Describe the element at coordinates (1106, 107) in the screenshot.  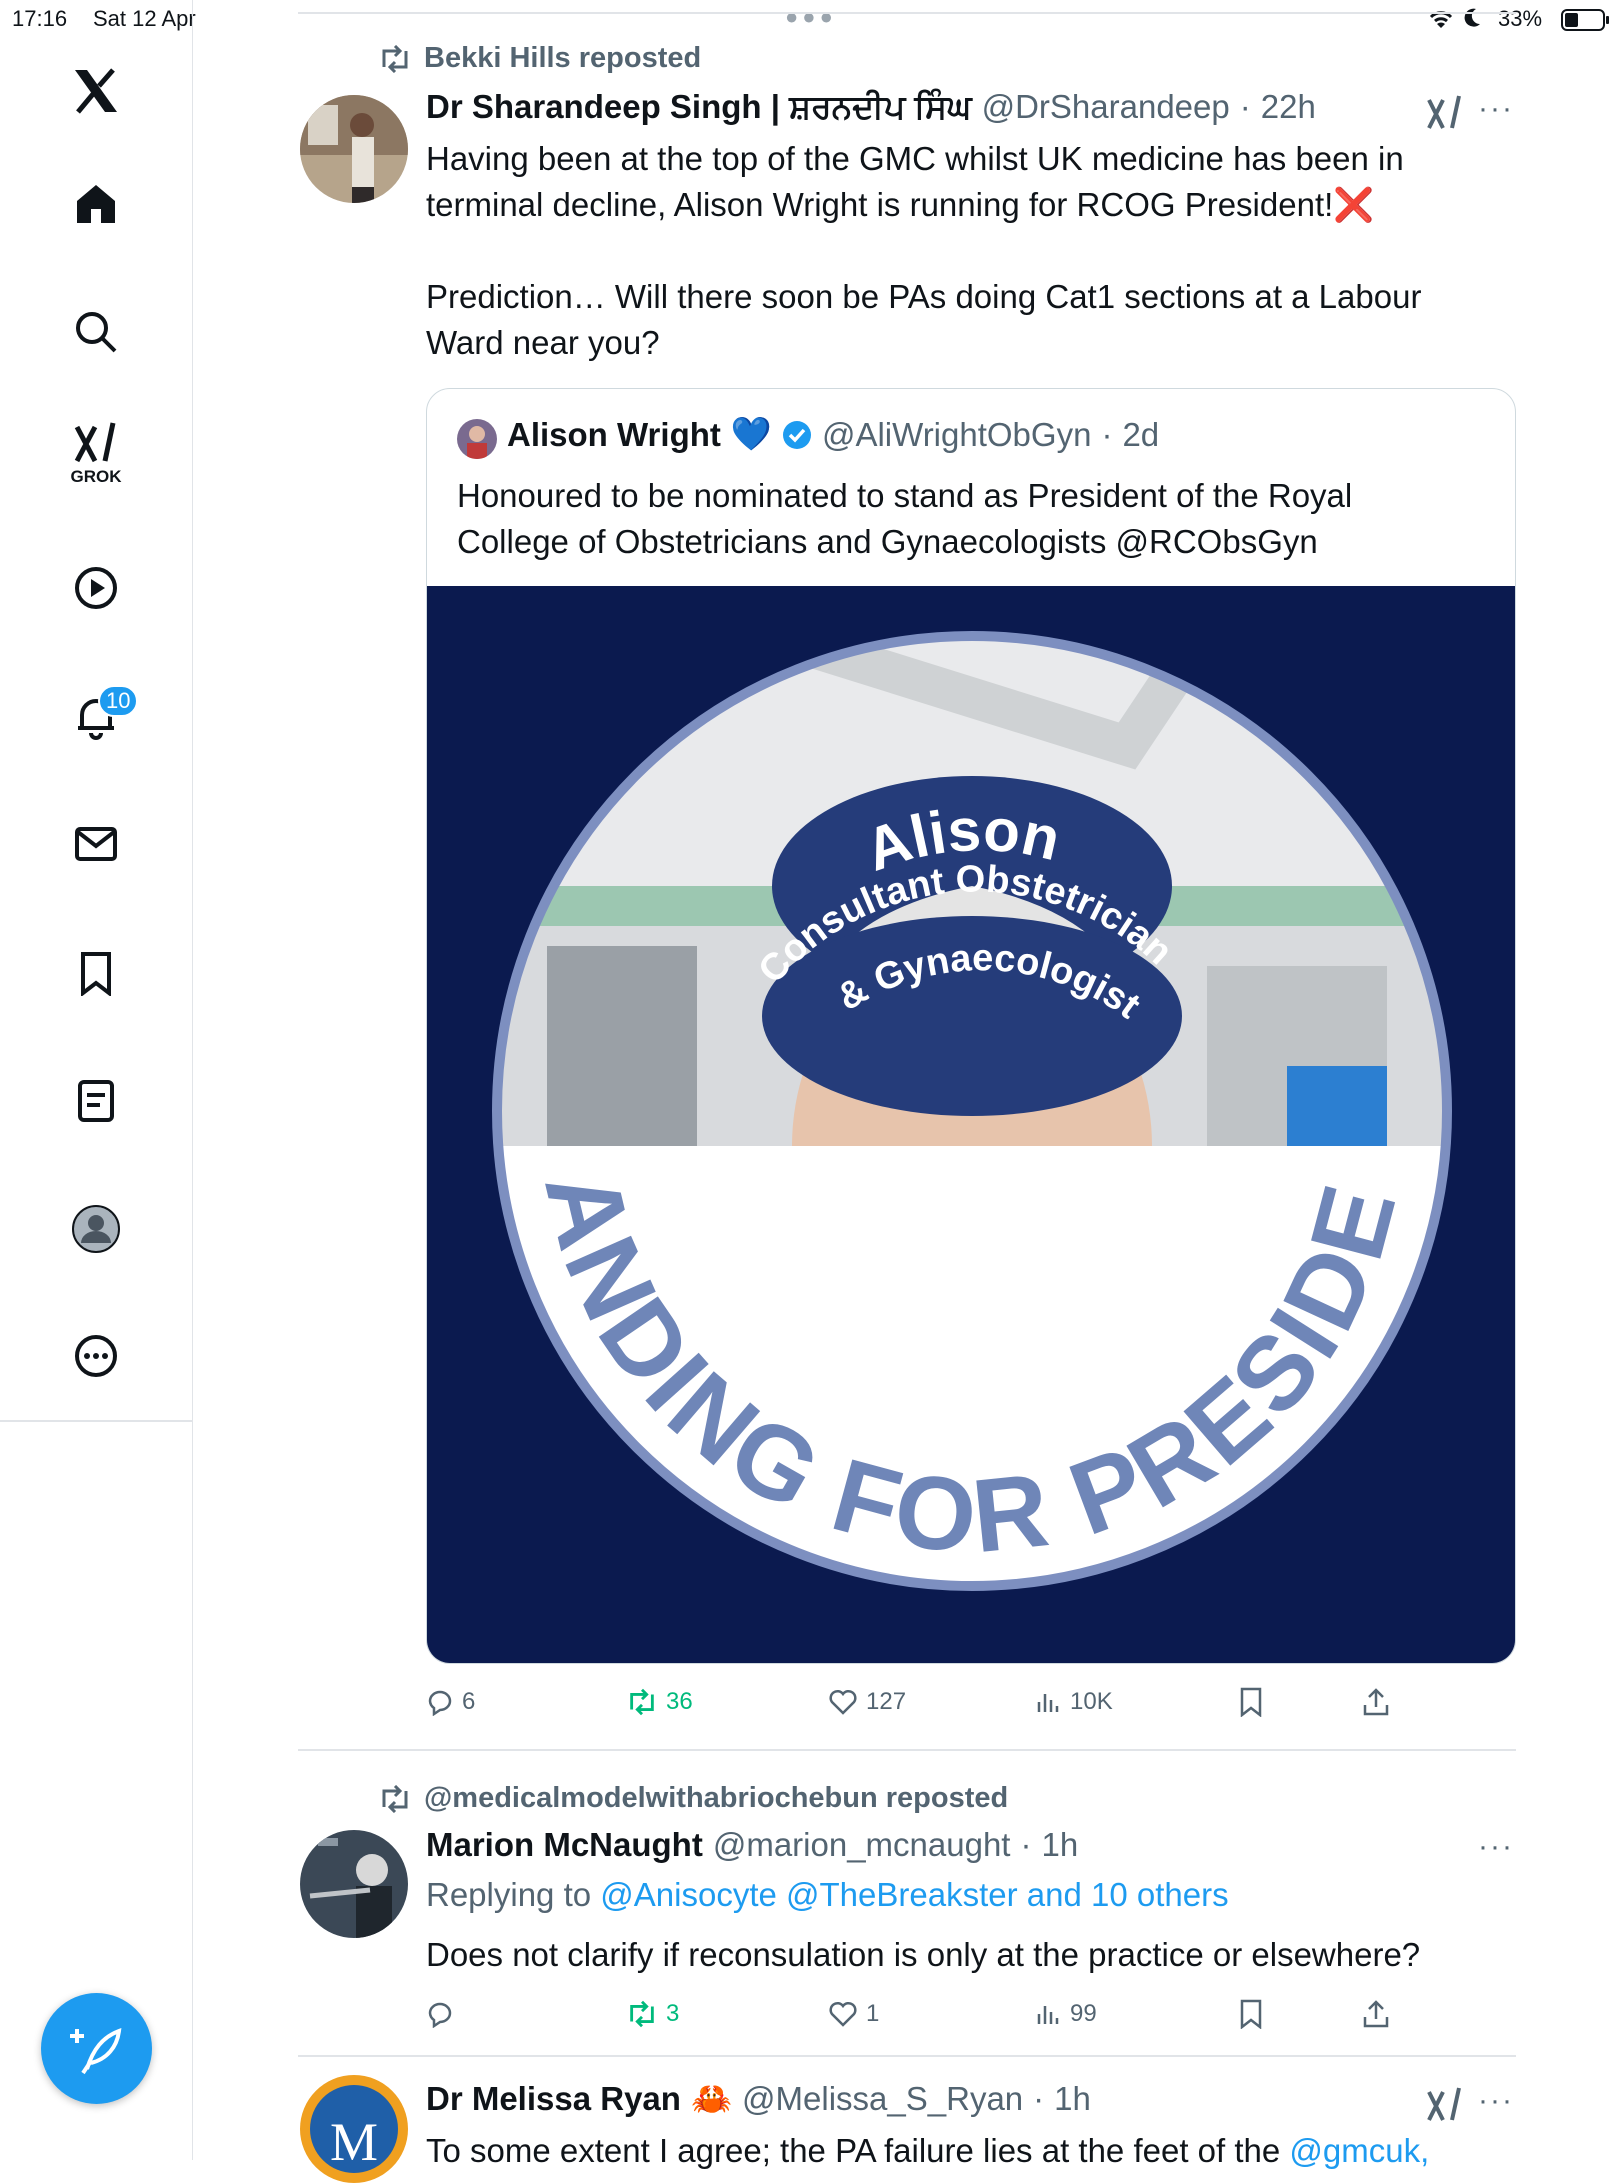
I see `author-handle: @DrSharandeep` at that location.